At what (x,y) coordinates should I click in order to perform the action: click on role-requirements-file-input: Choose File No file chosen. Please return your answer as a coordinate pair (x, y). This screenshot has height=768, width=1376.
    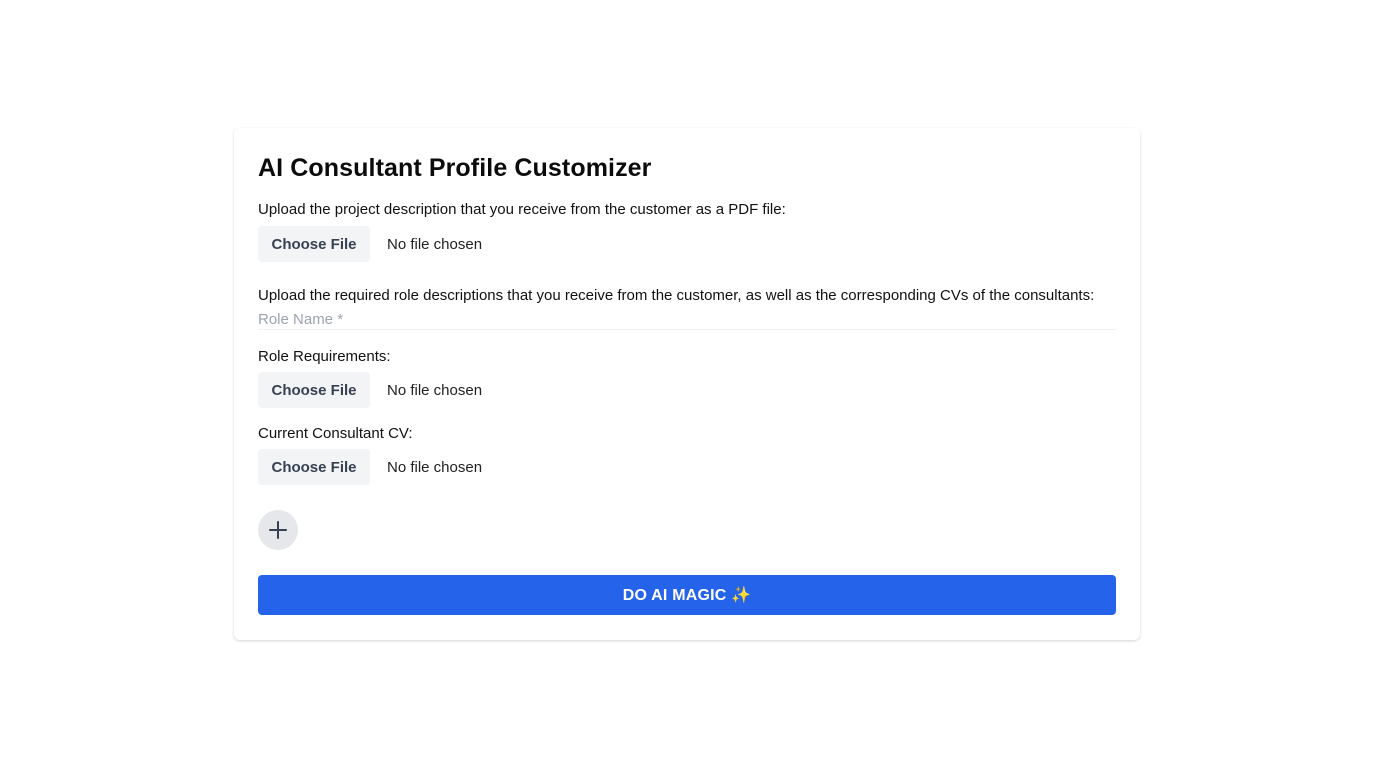
    Looking at the image, I should click on (370, 390).